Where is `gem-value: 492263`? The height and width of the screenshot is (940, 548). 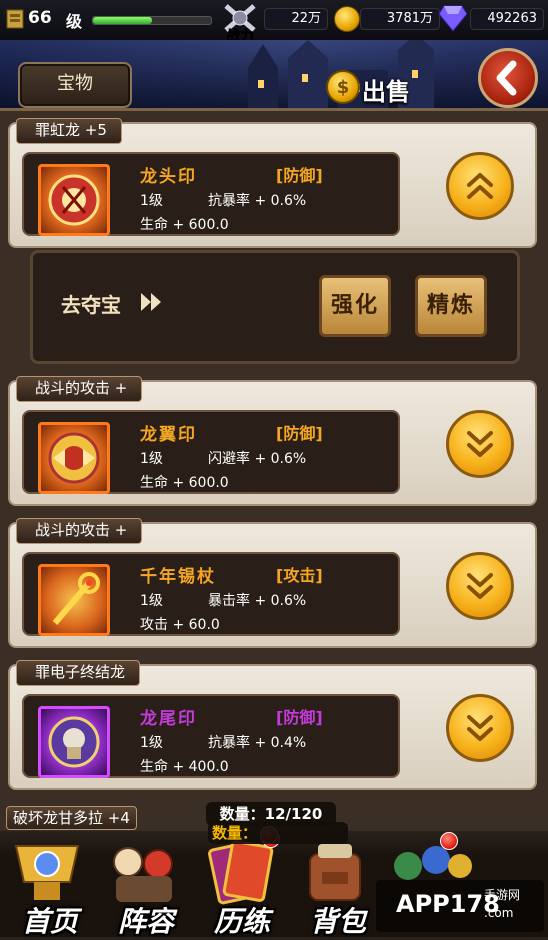
gem-value: 492263 is located at coordinates (507, 19).